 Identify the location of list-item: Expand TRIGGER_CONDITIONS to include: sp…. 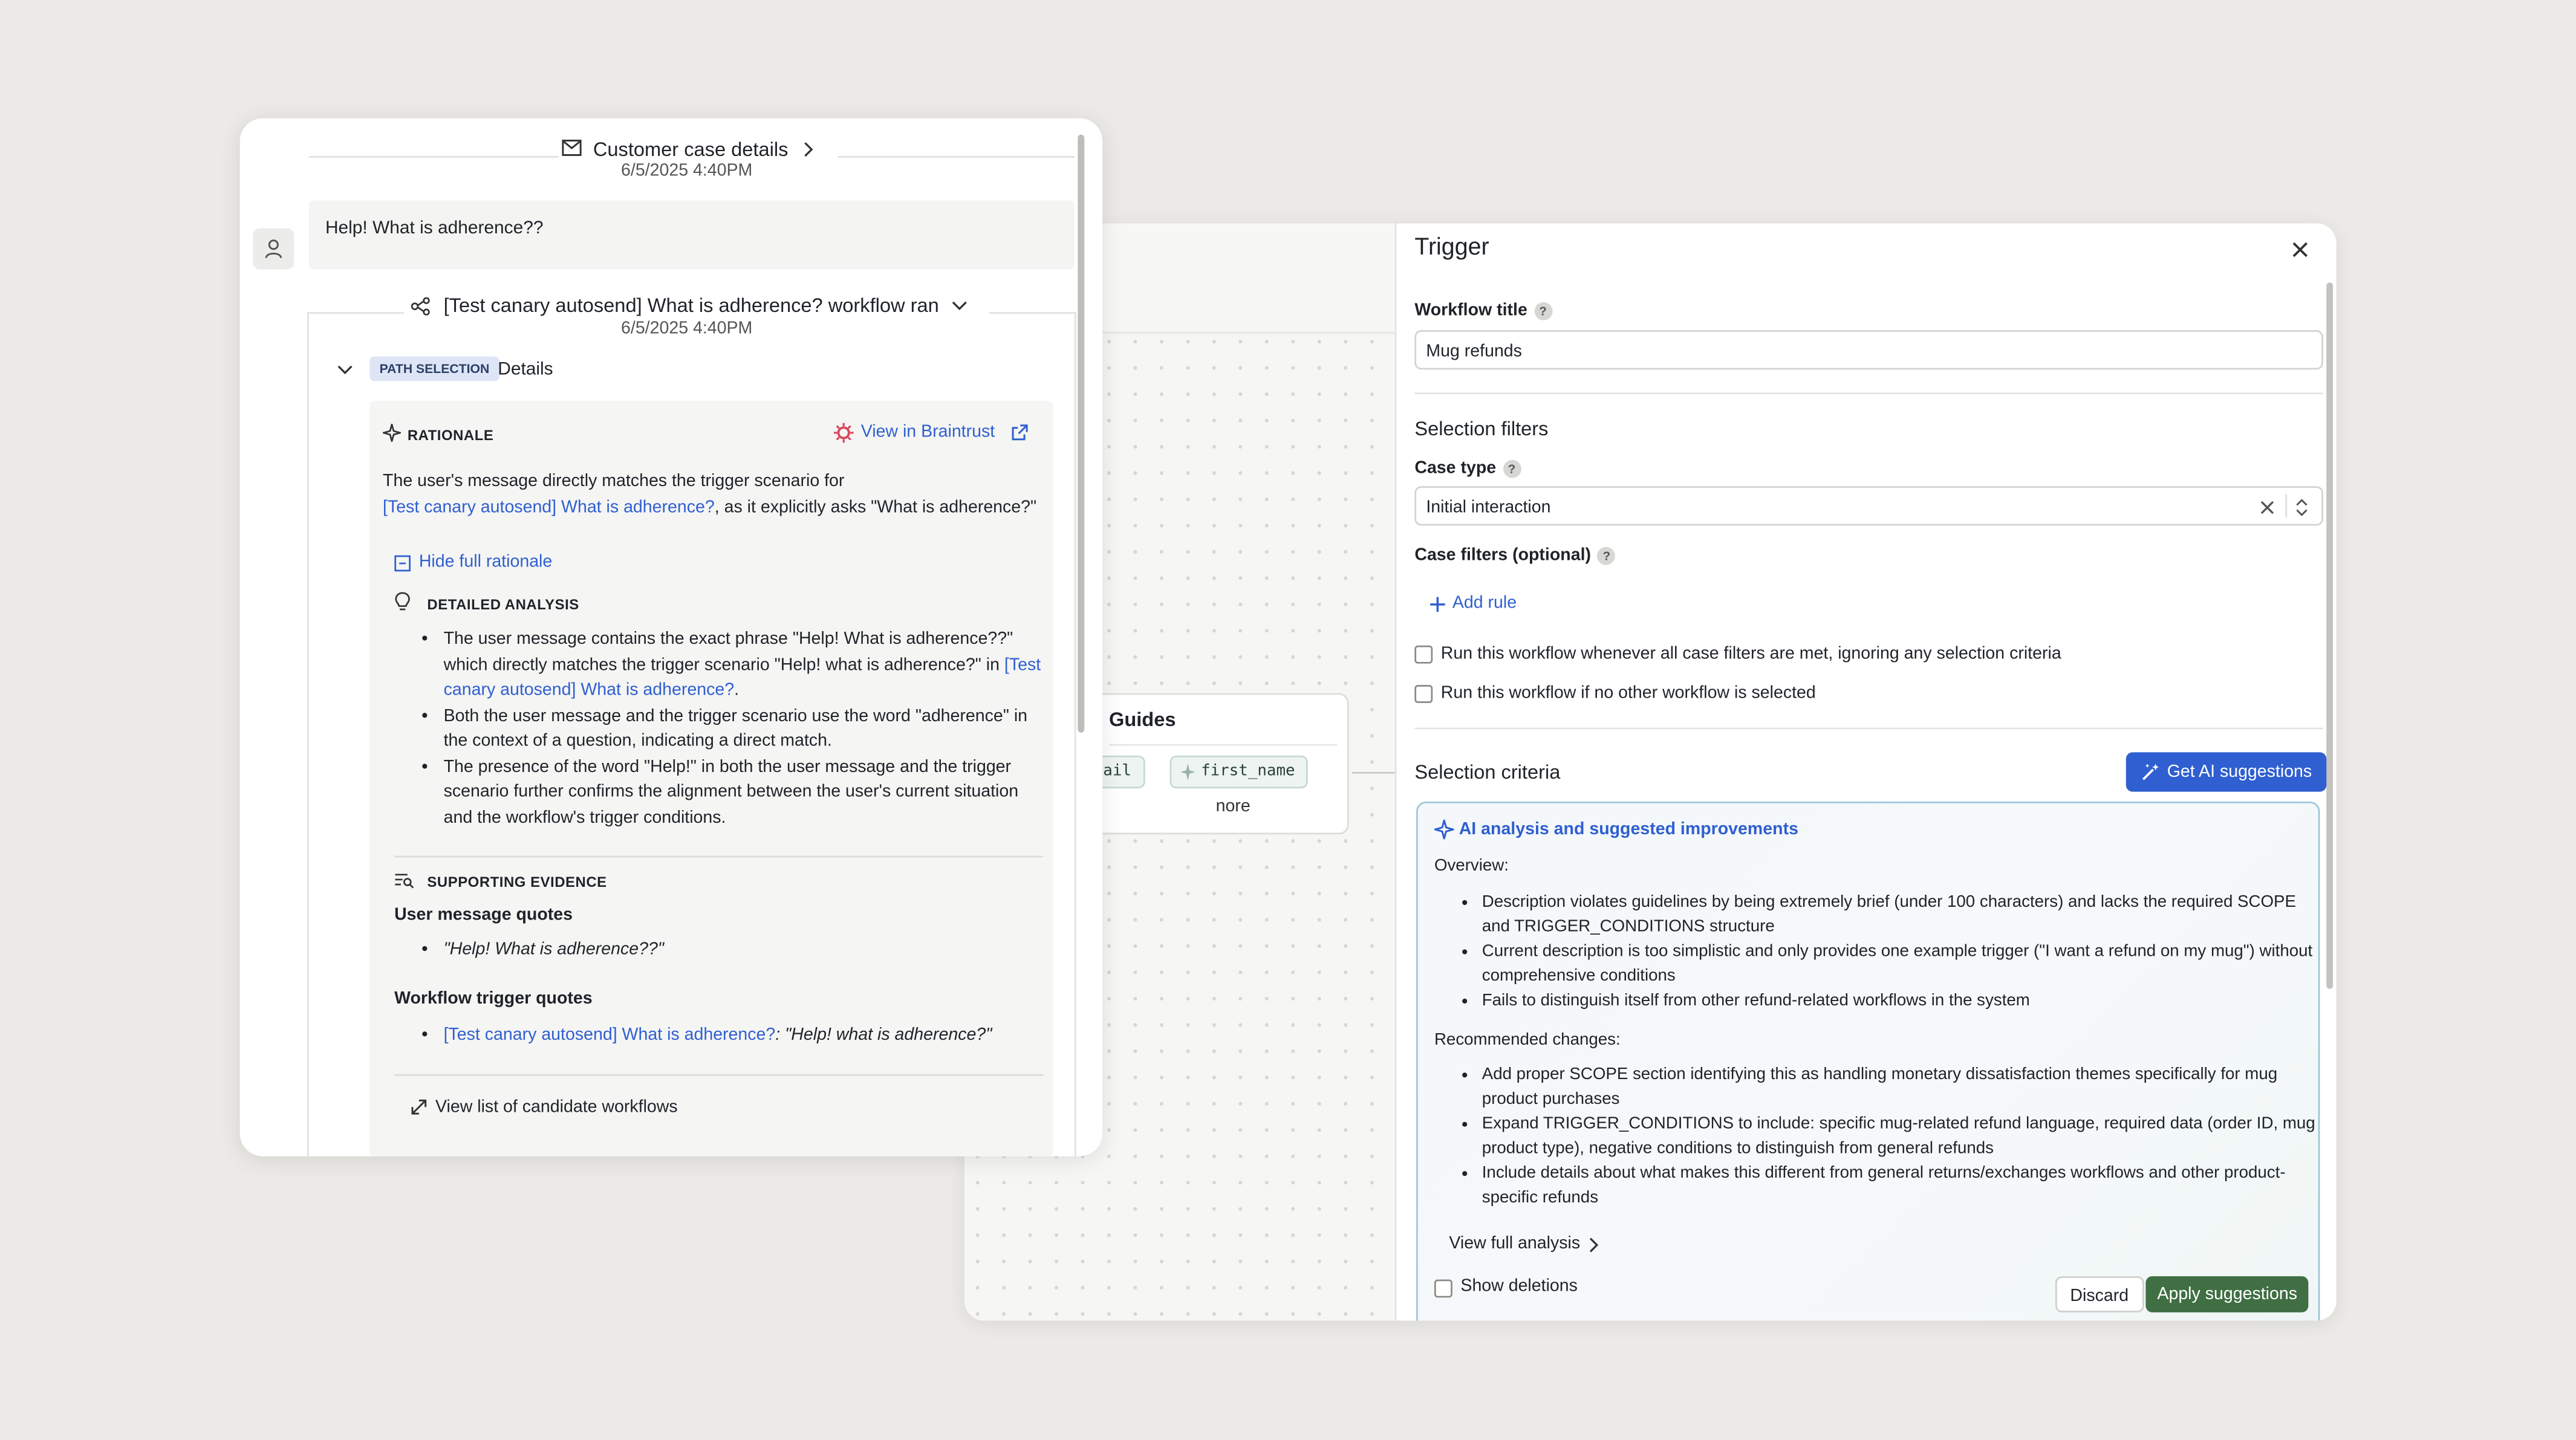
(1903, 1136).